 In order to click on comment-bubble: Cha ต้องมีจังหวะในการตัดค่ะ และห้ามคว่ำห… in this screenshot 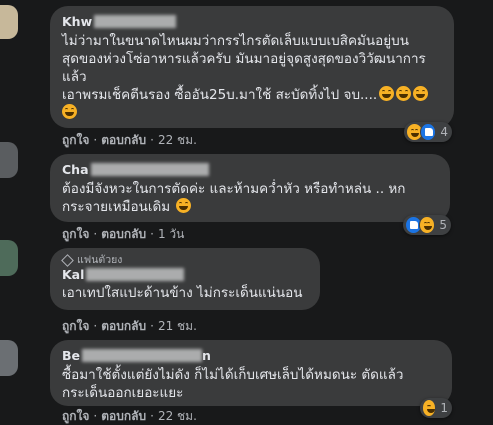, I will do `click(250, 188)`.